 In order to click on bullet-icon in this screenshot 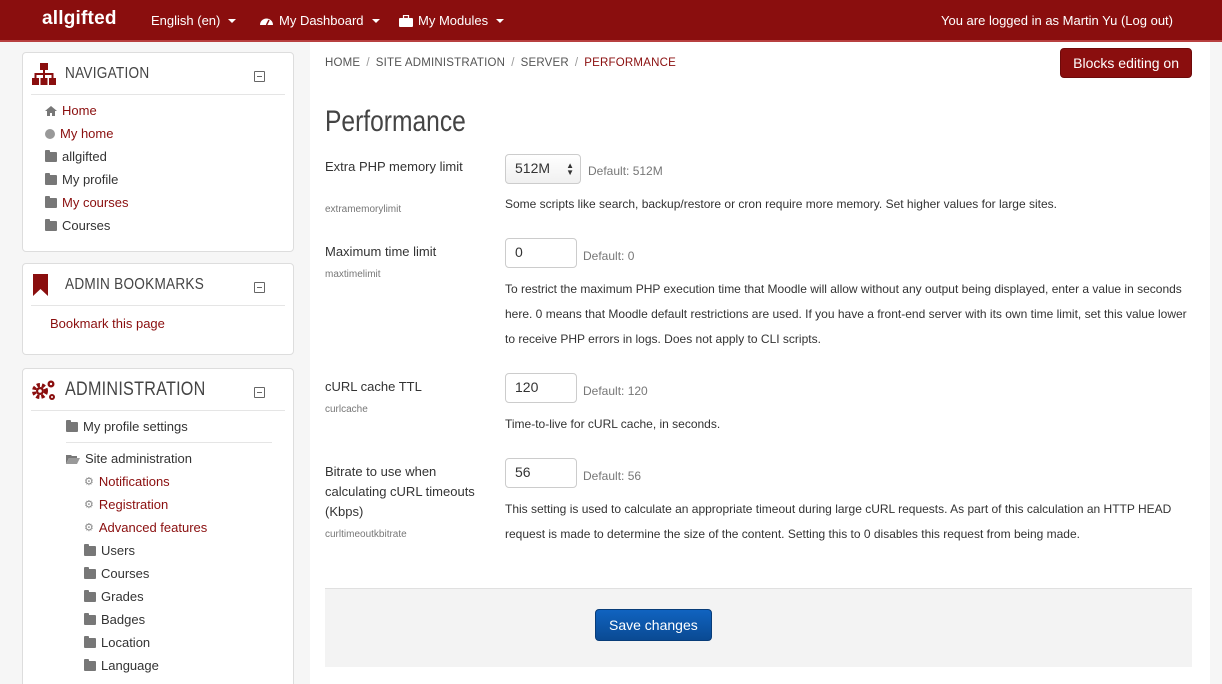, I will do `click(50, 133)`.